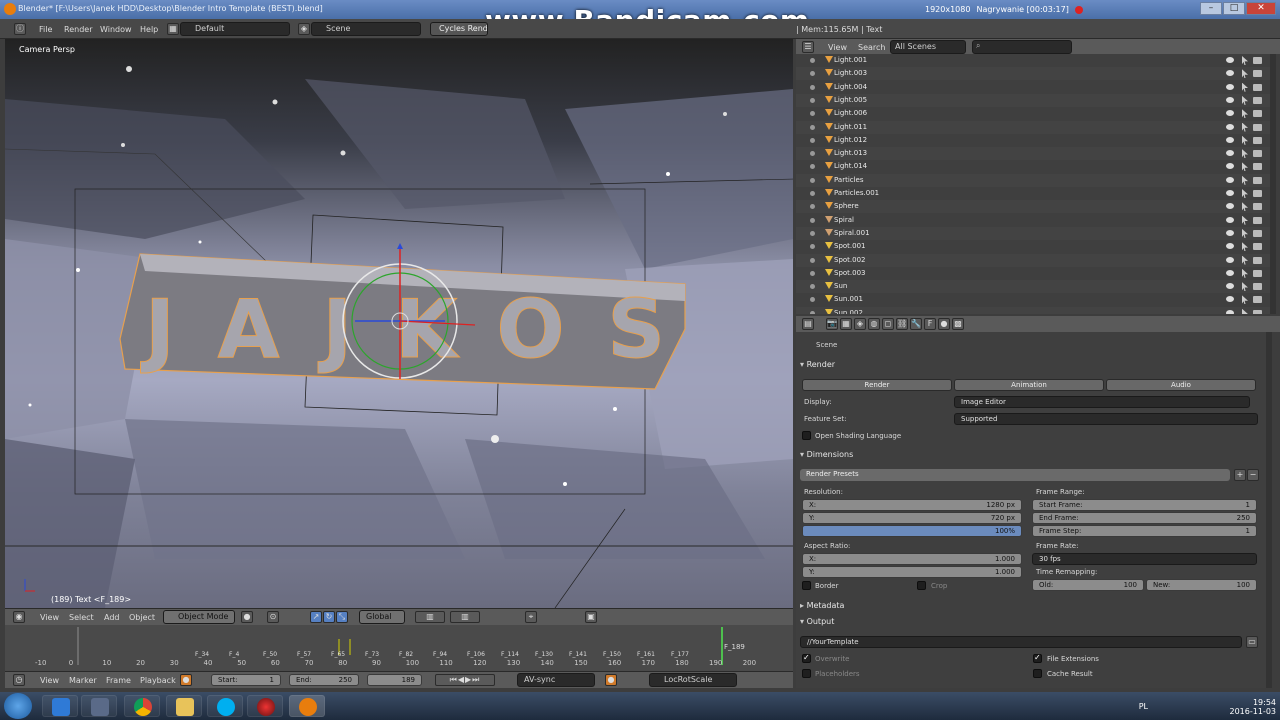 The width and height of the screenshot is (1280, 720). I want to click on outliner-row: Light.006, so click(1033, 113).